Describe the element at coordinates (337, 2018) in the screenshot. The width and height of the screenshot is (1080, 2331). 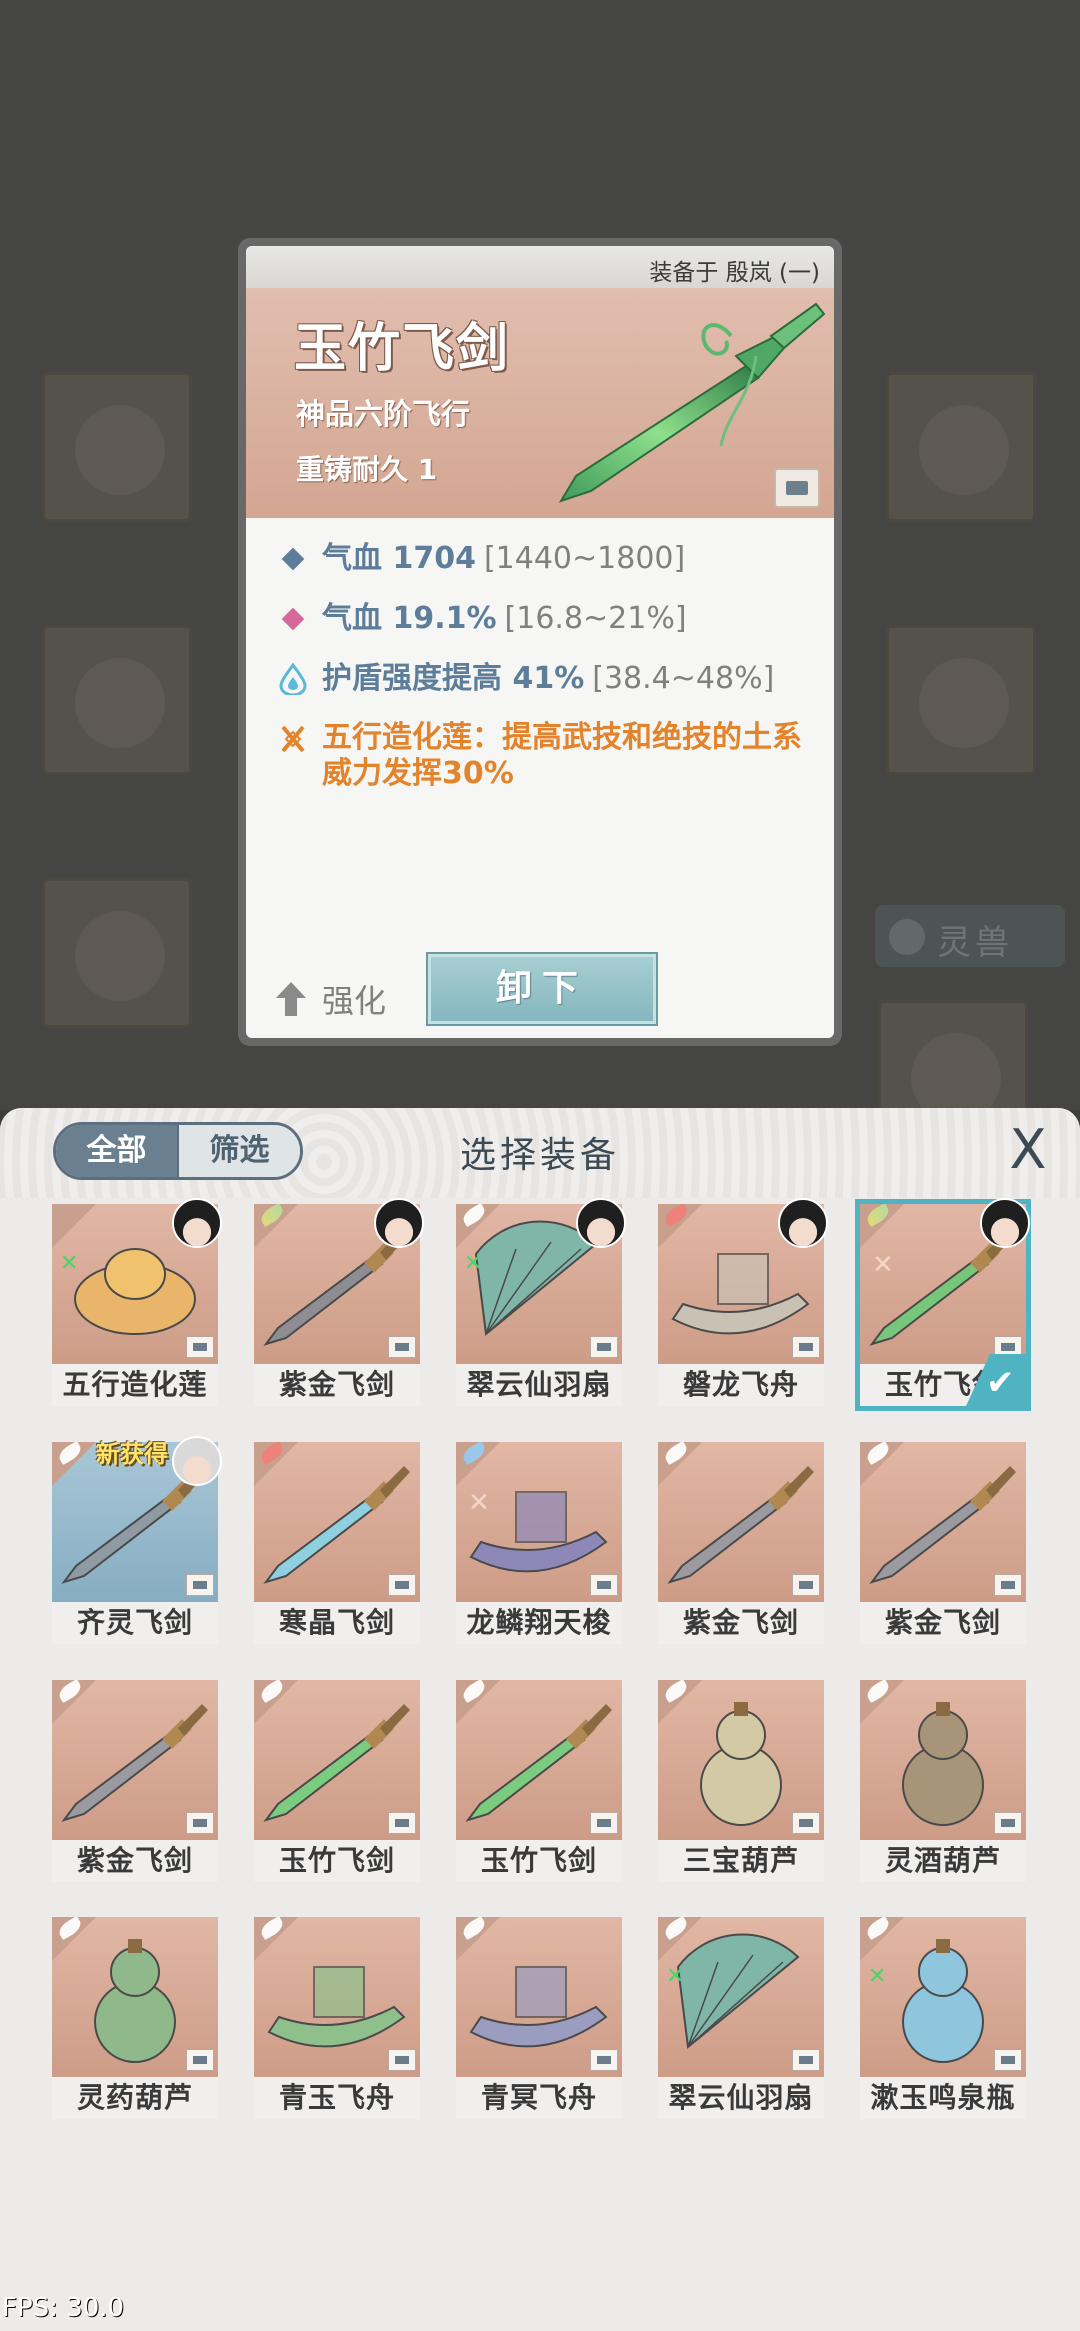
I see `equipment-card: 青玉飞舟` at that location.